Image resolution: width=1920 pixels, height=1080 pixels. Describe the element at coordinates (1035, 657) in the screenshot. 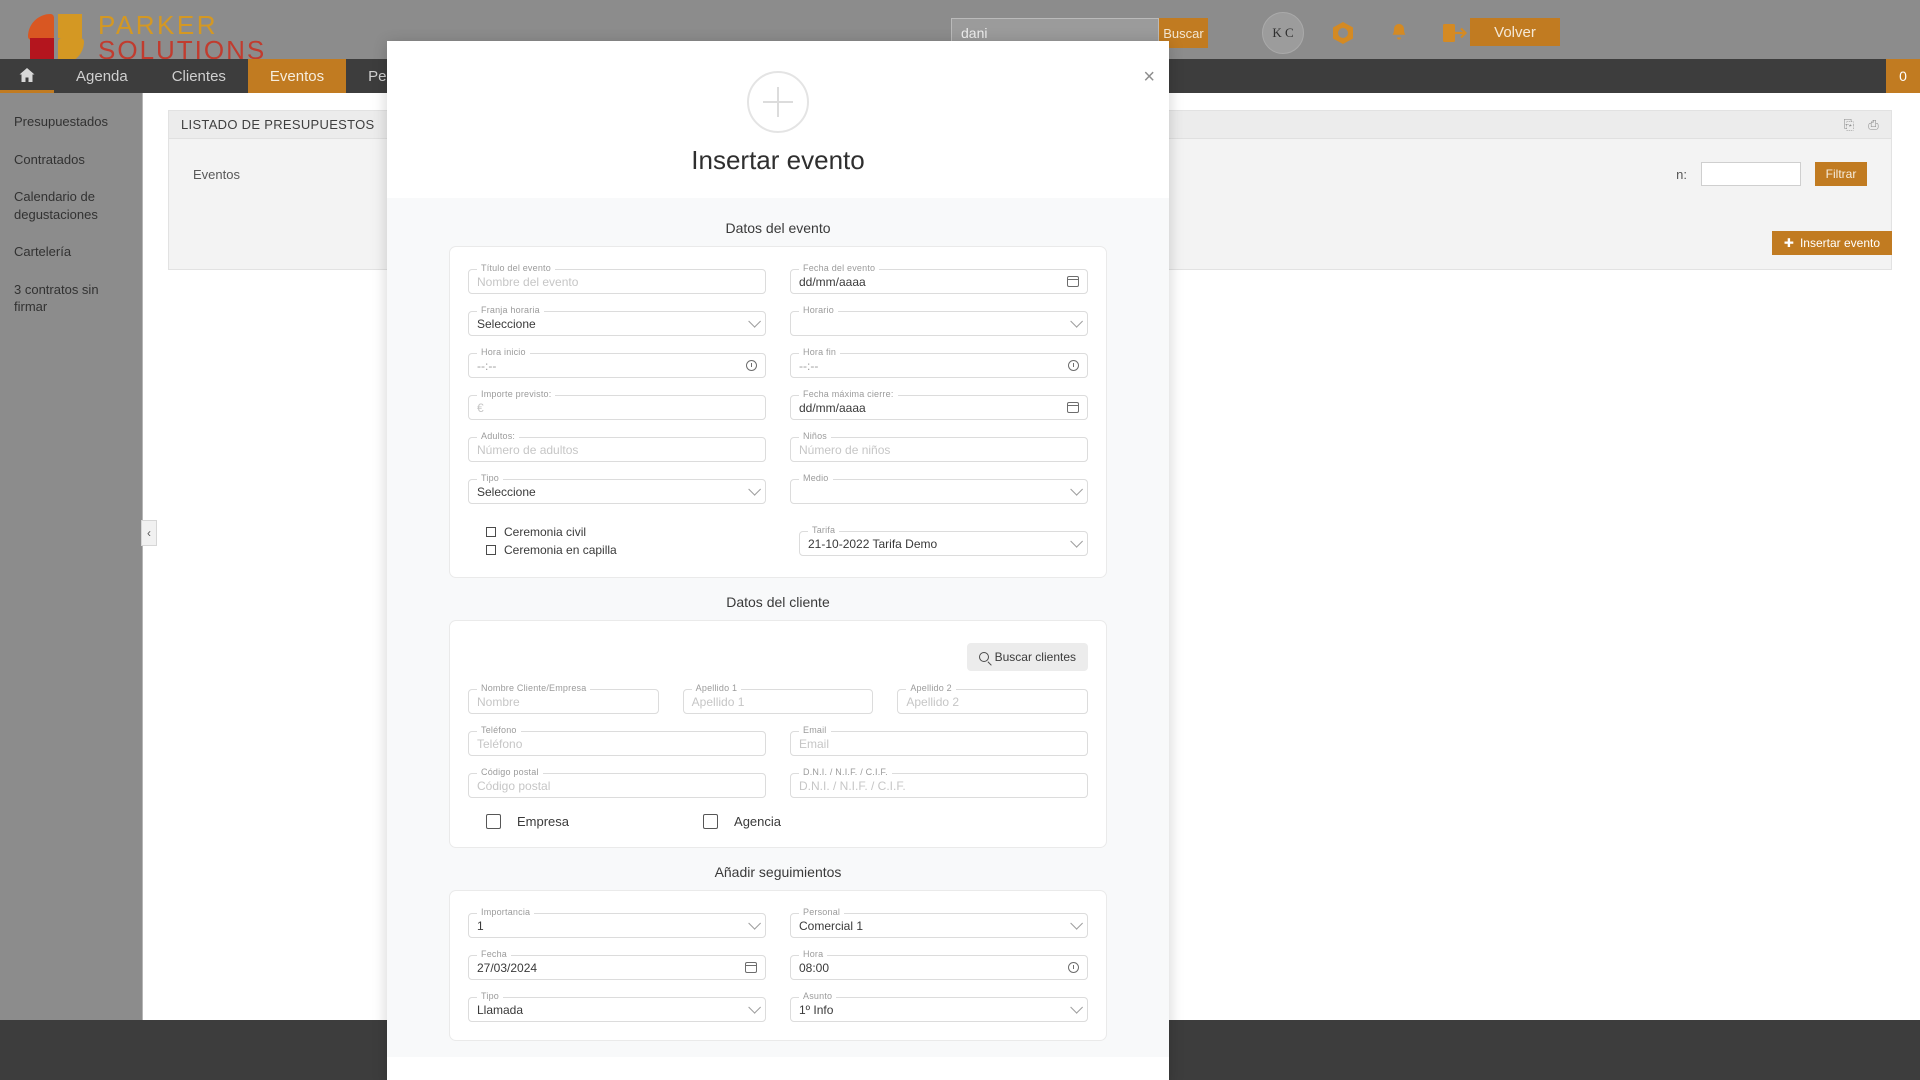

I see `search-clients-label: Buscar clientes` at that location.